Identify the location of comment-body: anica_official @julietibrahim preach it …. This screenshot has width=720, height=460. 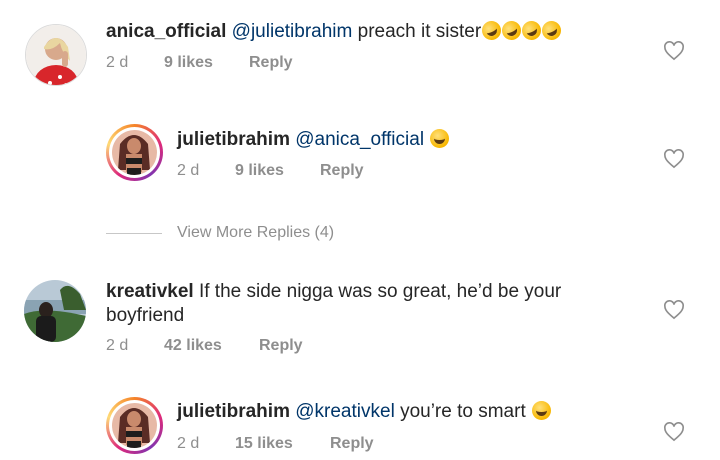
(335, 30).